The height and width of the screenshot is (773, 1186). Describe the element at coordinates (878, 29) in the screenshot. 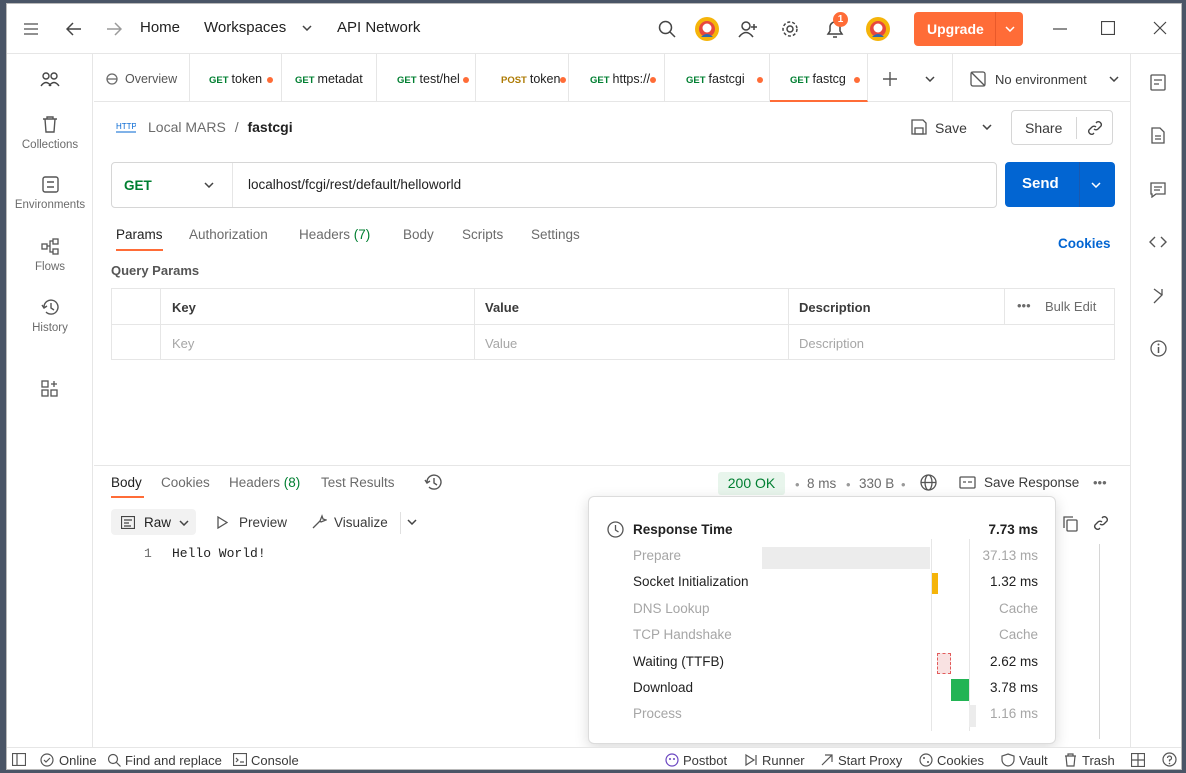

I see `user-avatar` at that location.